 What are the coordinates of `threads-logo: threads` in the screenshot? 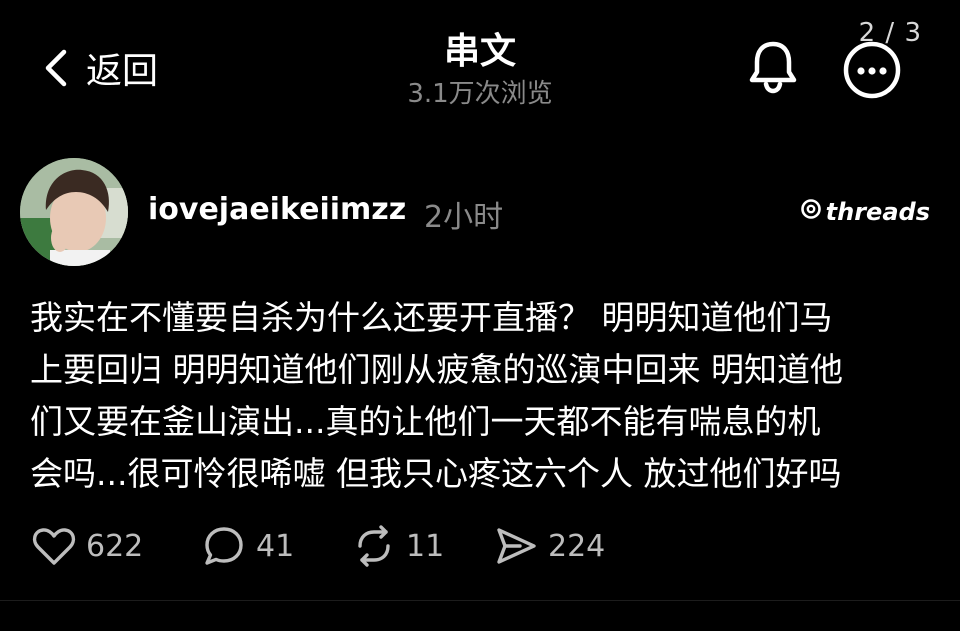 It's located at (865, 212).